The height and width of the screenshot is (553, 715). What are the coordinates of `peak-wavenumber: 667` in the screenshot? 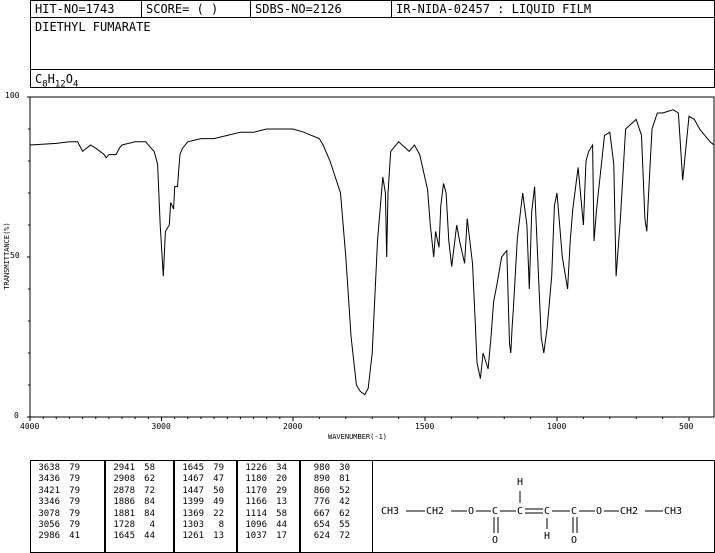 It's located at (321, 513).